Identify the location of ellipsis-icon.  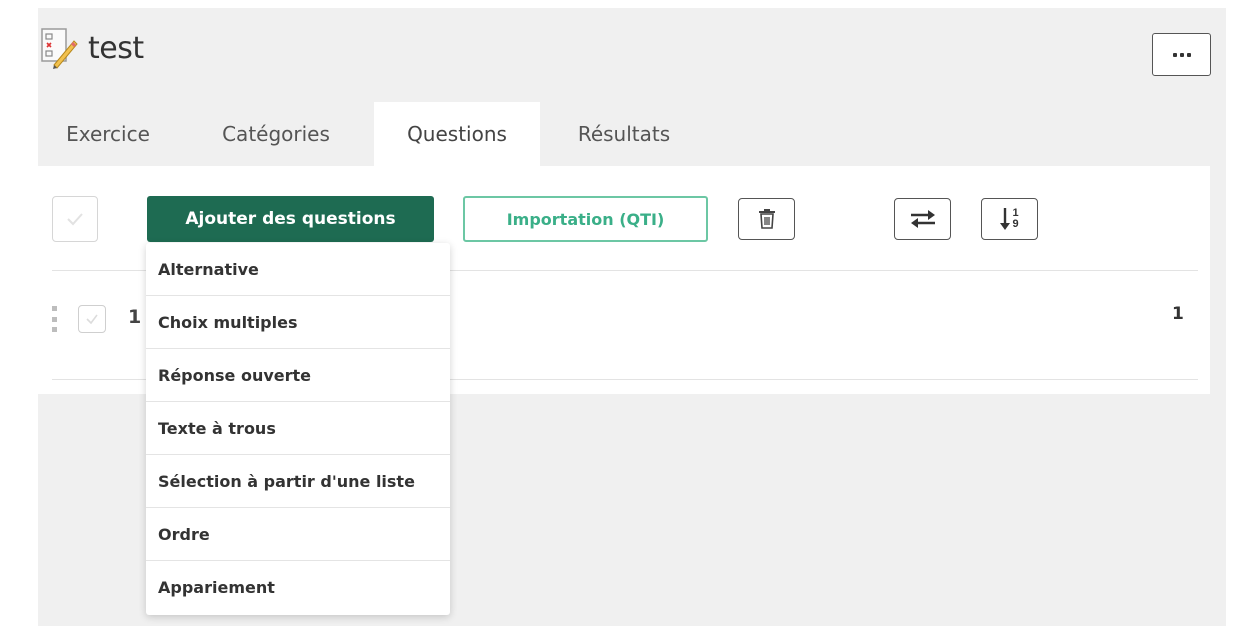
(1181, 54).